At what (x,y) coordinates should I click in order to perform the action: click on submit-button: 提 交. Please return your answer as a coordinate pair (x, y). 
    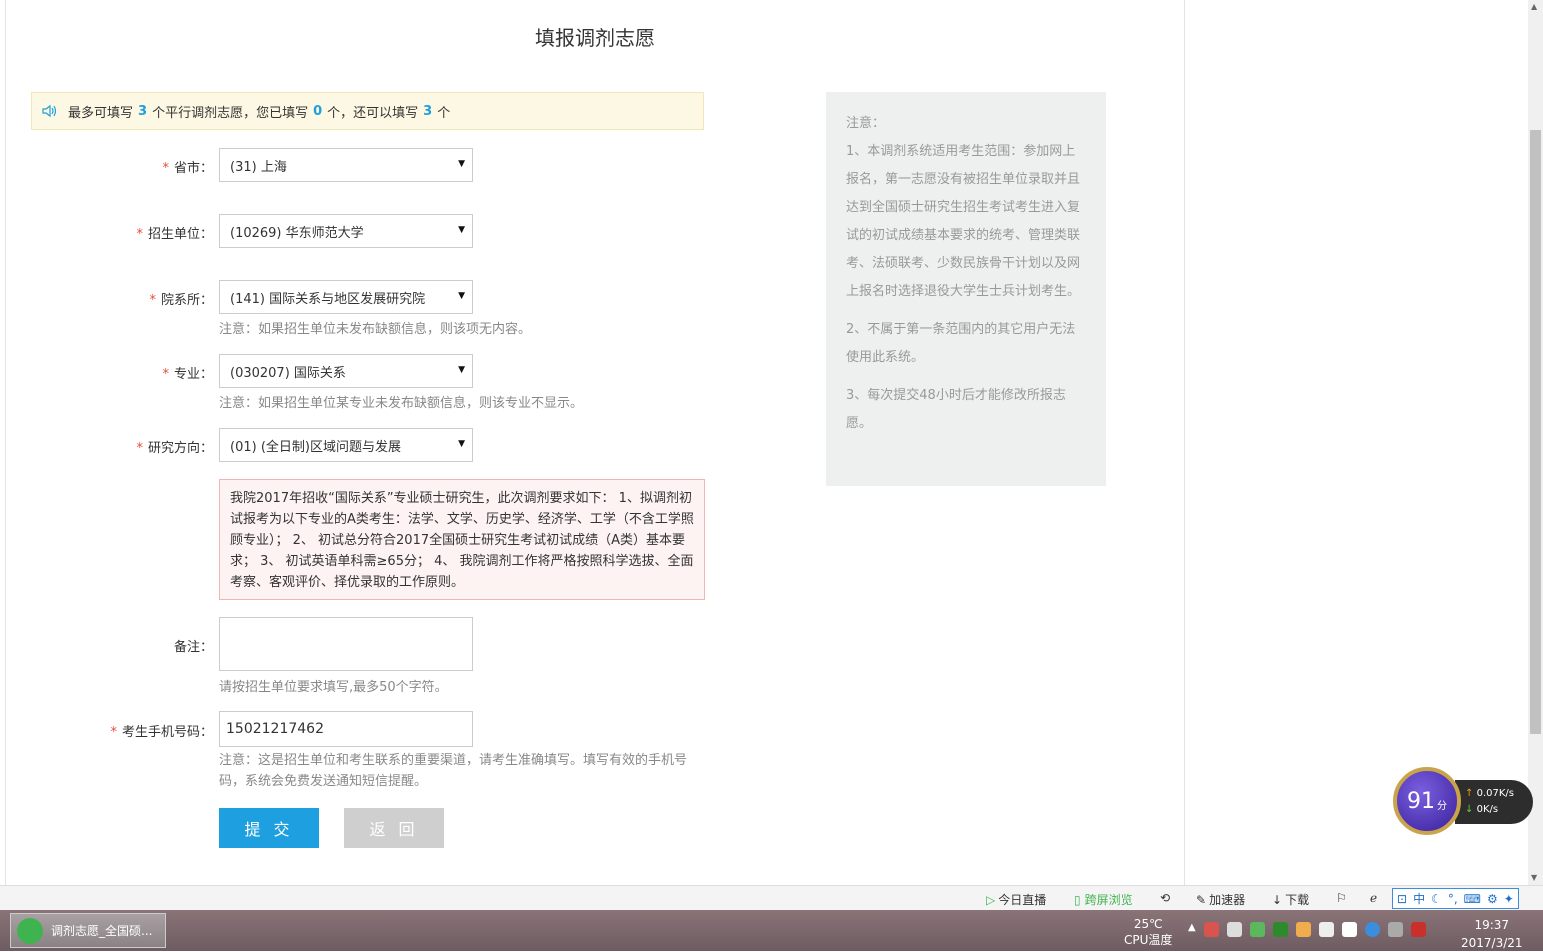
    Looking at the image, I should click on (269, 828).